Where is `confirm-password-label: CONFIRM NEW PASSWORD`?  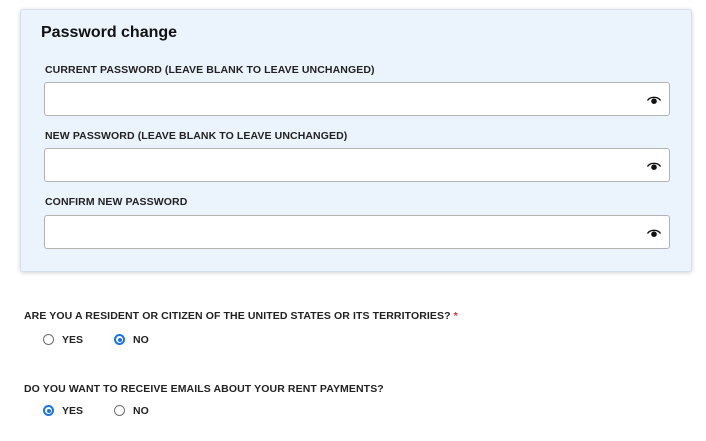
confirm-password-label: CONFIRM NEW PASSWORD is located at coordinates (116, 202).